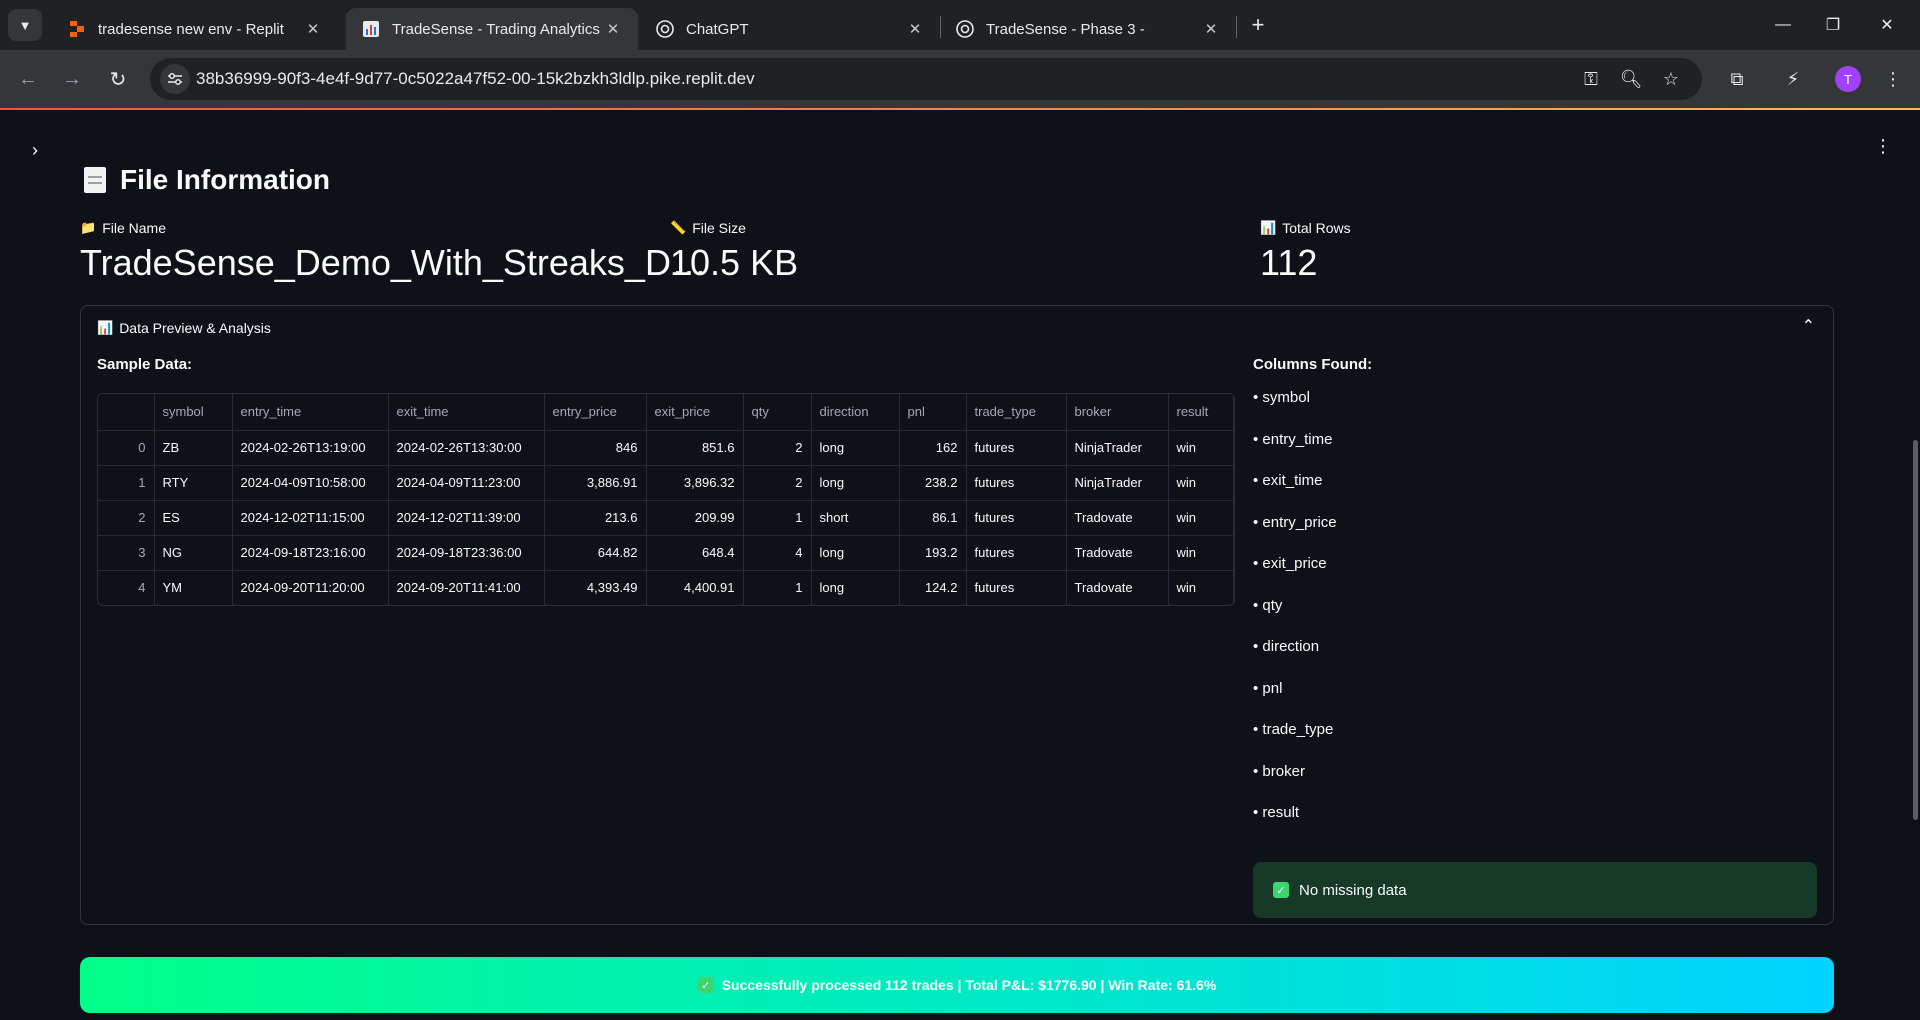  Describe the element at coordinates (72, 79) in the screenshot. I see `forward-button: →` at that location.